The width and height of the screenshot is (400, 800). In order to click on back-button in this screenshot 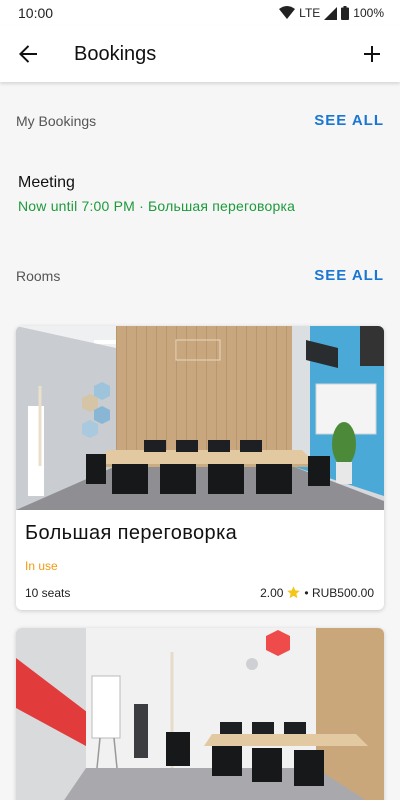, I will do `click(28, 54)`.